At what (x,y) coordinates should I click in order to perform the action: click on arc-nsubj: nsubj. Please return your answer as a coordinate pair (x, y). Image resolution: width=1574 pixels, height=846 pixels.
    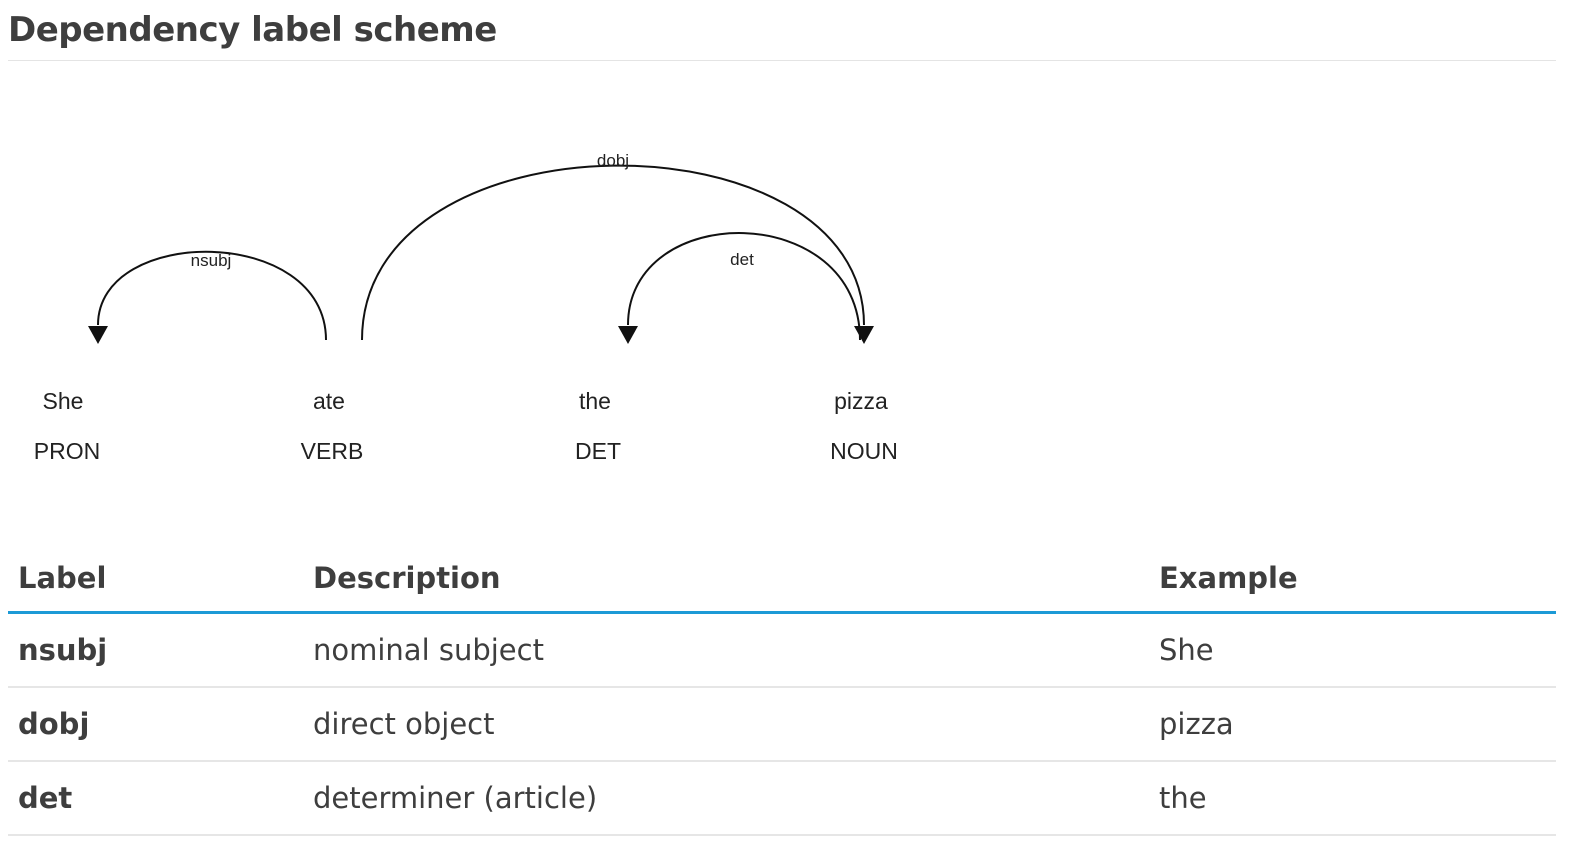
    Looking at the image, I should click on (207, 297).